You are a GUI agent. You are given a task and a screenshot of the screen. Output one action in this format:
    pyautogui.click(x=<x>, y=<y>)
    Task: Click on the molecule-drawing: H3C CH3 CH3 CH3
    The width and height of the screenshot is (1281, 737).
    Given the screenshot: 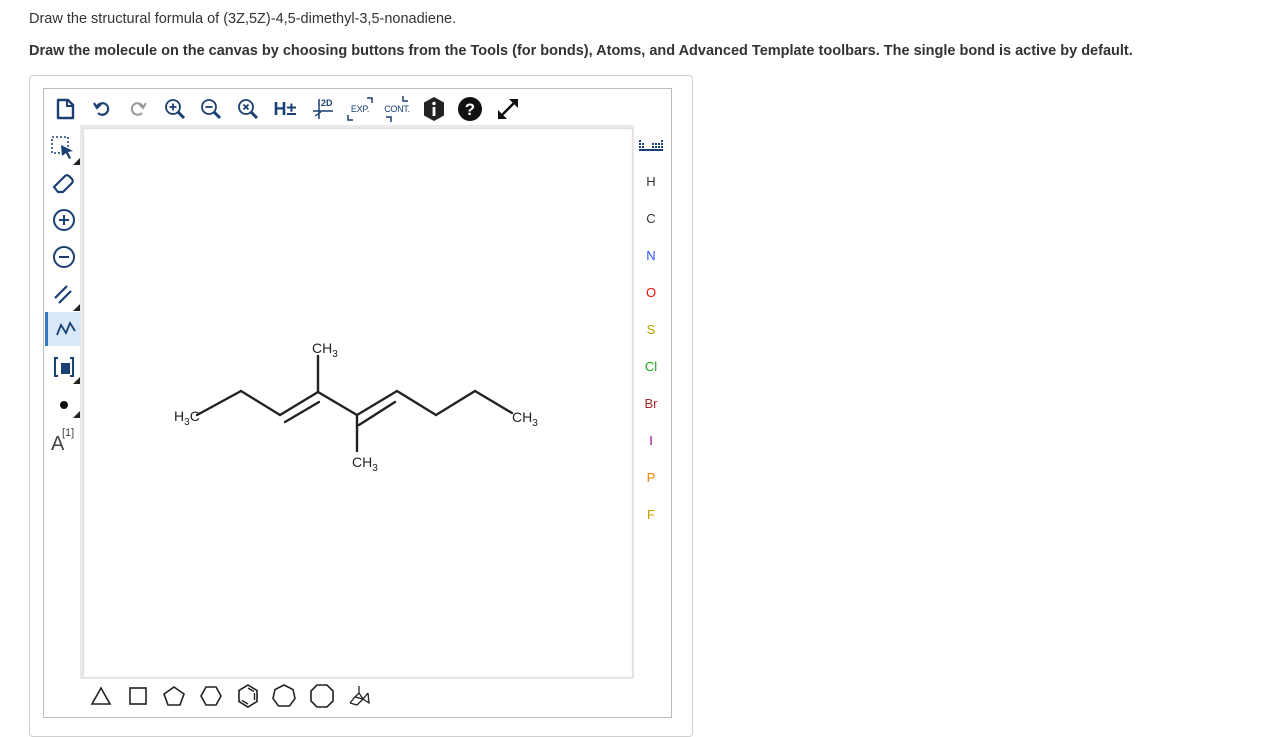 What is the action you would take?
    pyautogui.click(x=356, y=407)
    